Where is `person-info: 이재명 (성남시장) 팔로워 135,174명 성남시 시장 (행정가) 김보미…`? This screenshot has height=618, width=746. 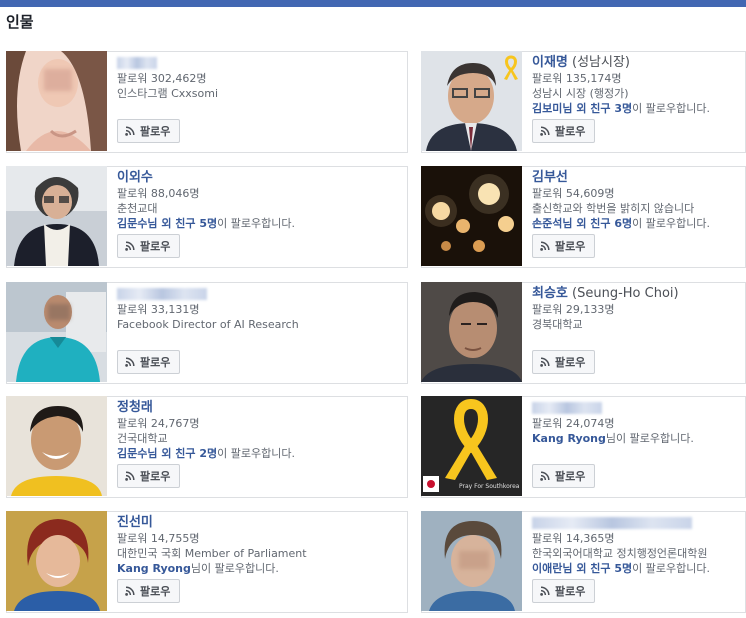 person-info: 이재명 (성남시장) 팔로워 135,174명 성남시 시장 (행정가) 김보미… is located at coordinates (636, 85).